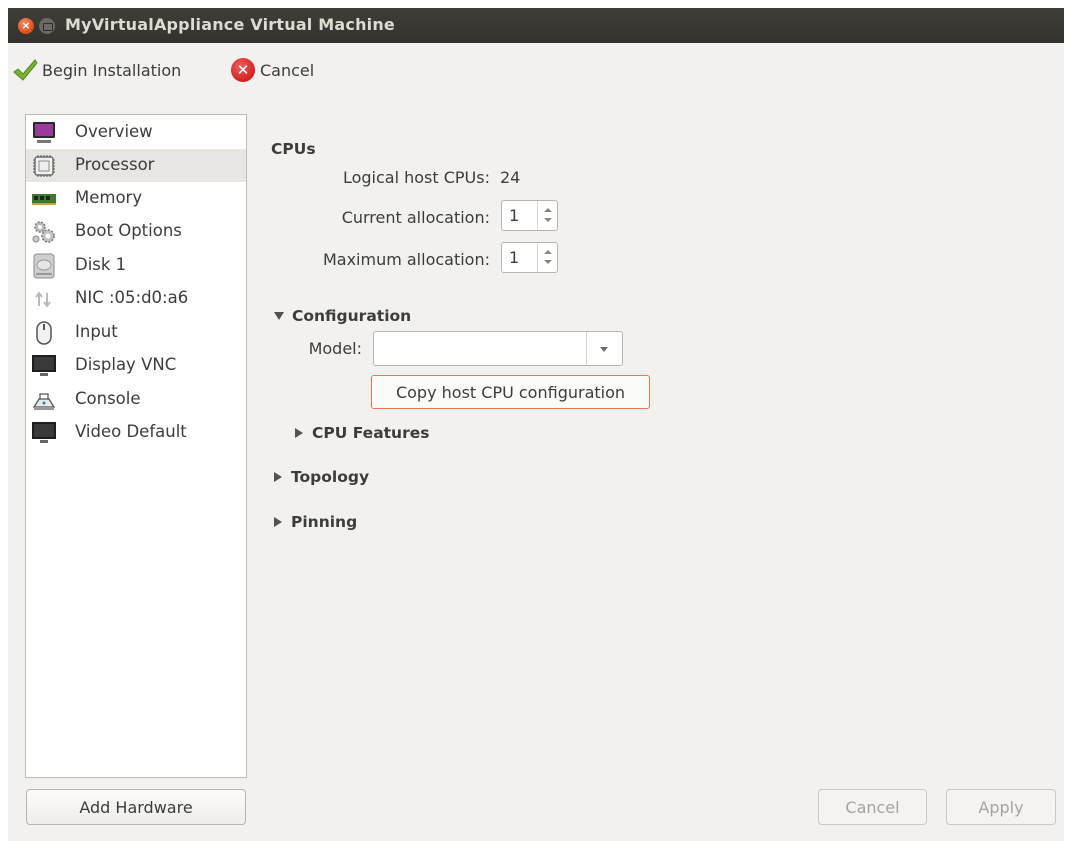  What do you see at coordinates (101, 264) in the screenshot?
I see `sidebar-item-label: Disk 1` at bounding box center [101, 264].